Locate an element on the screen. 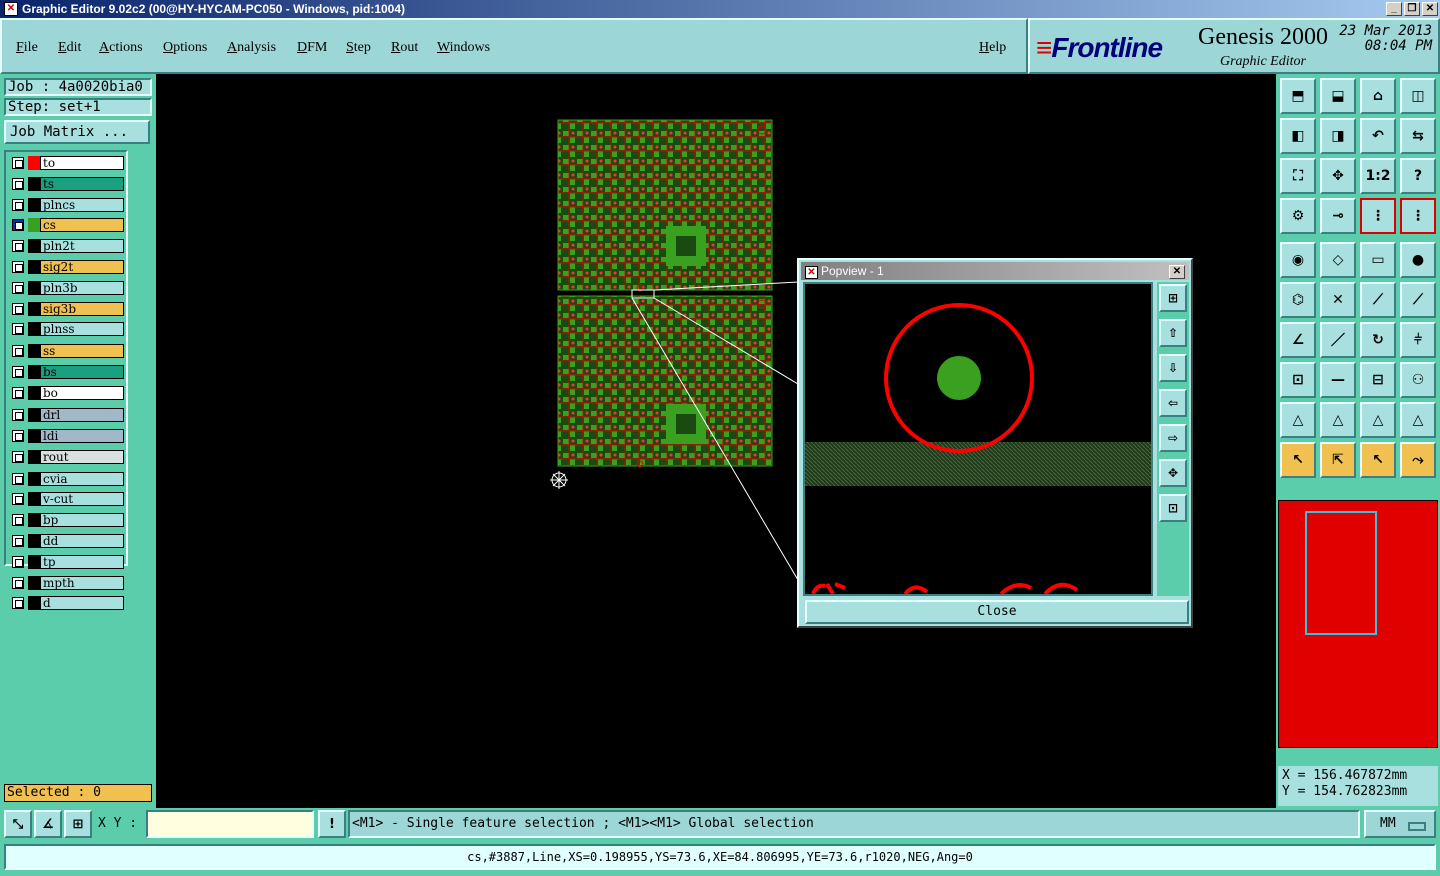 This screenshot has height=876, width=1440. zoom-fit-icon: ⛶ is located at coordinates (1298, 176).